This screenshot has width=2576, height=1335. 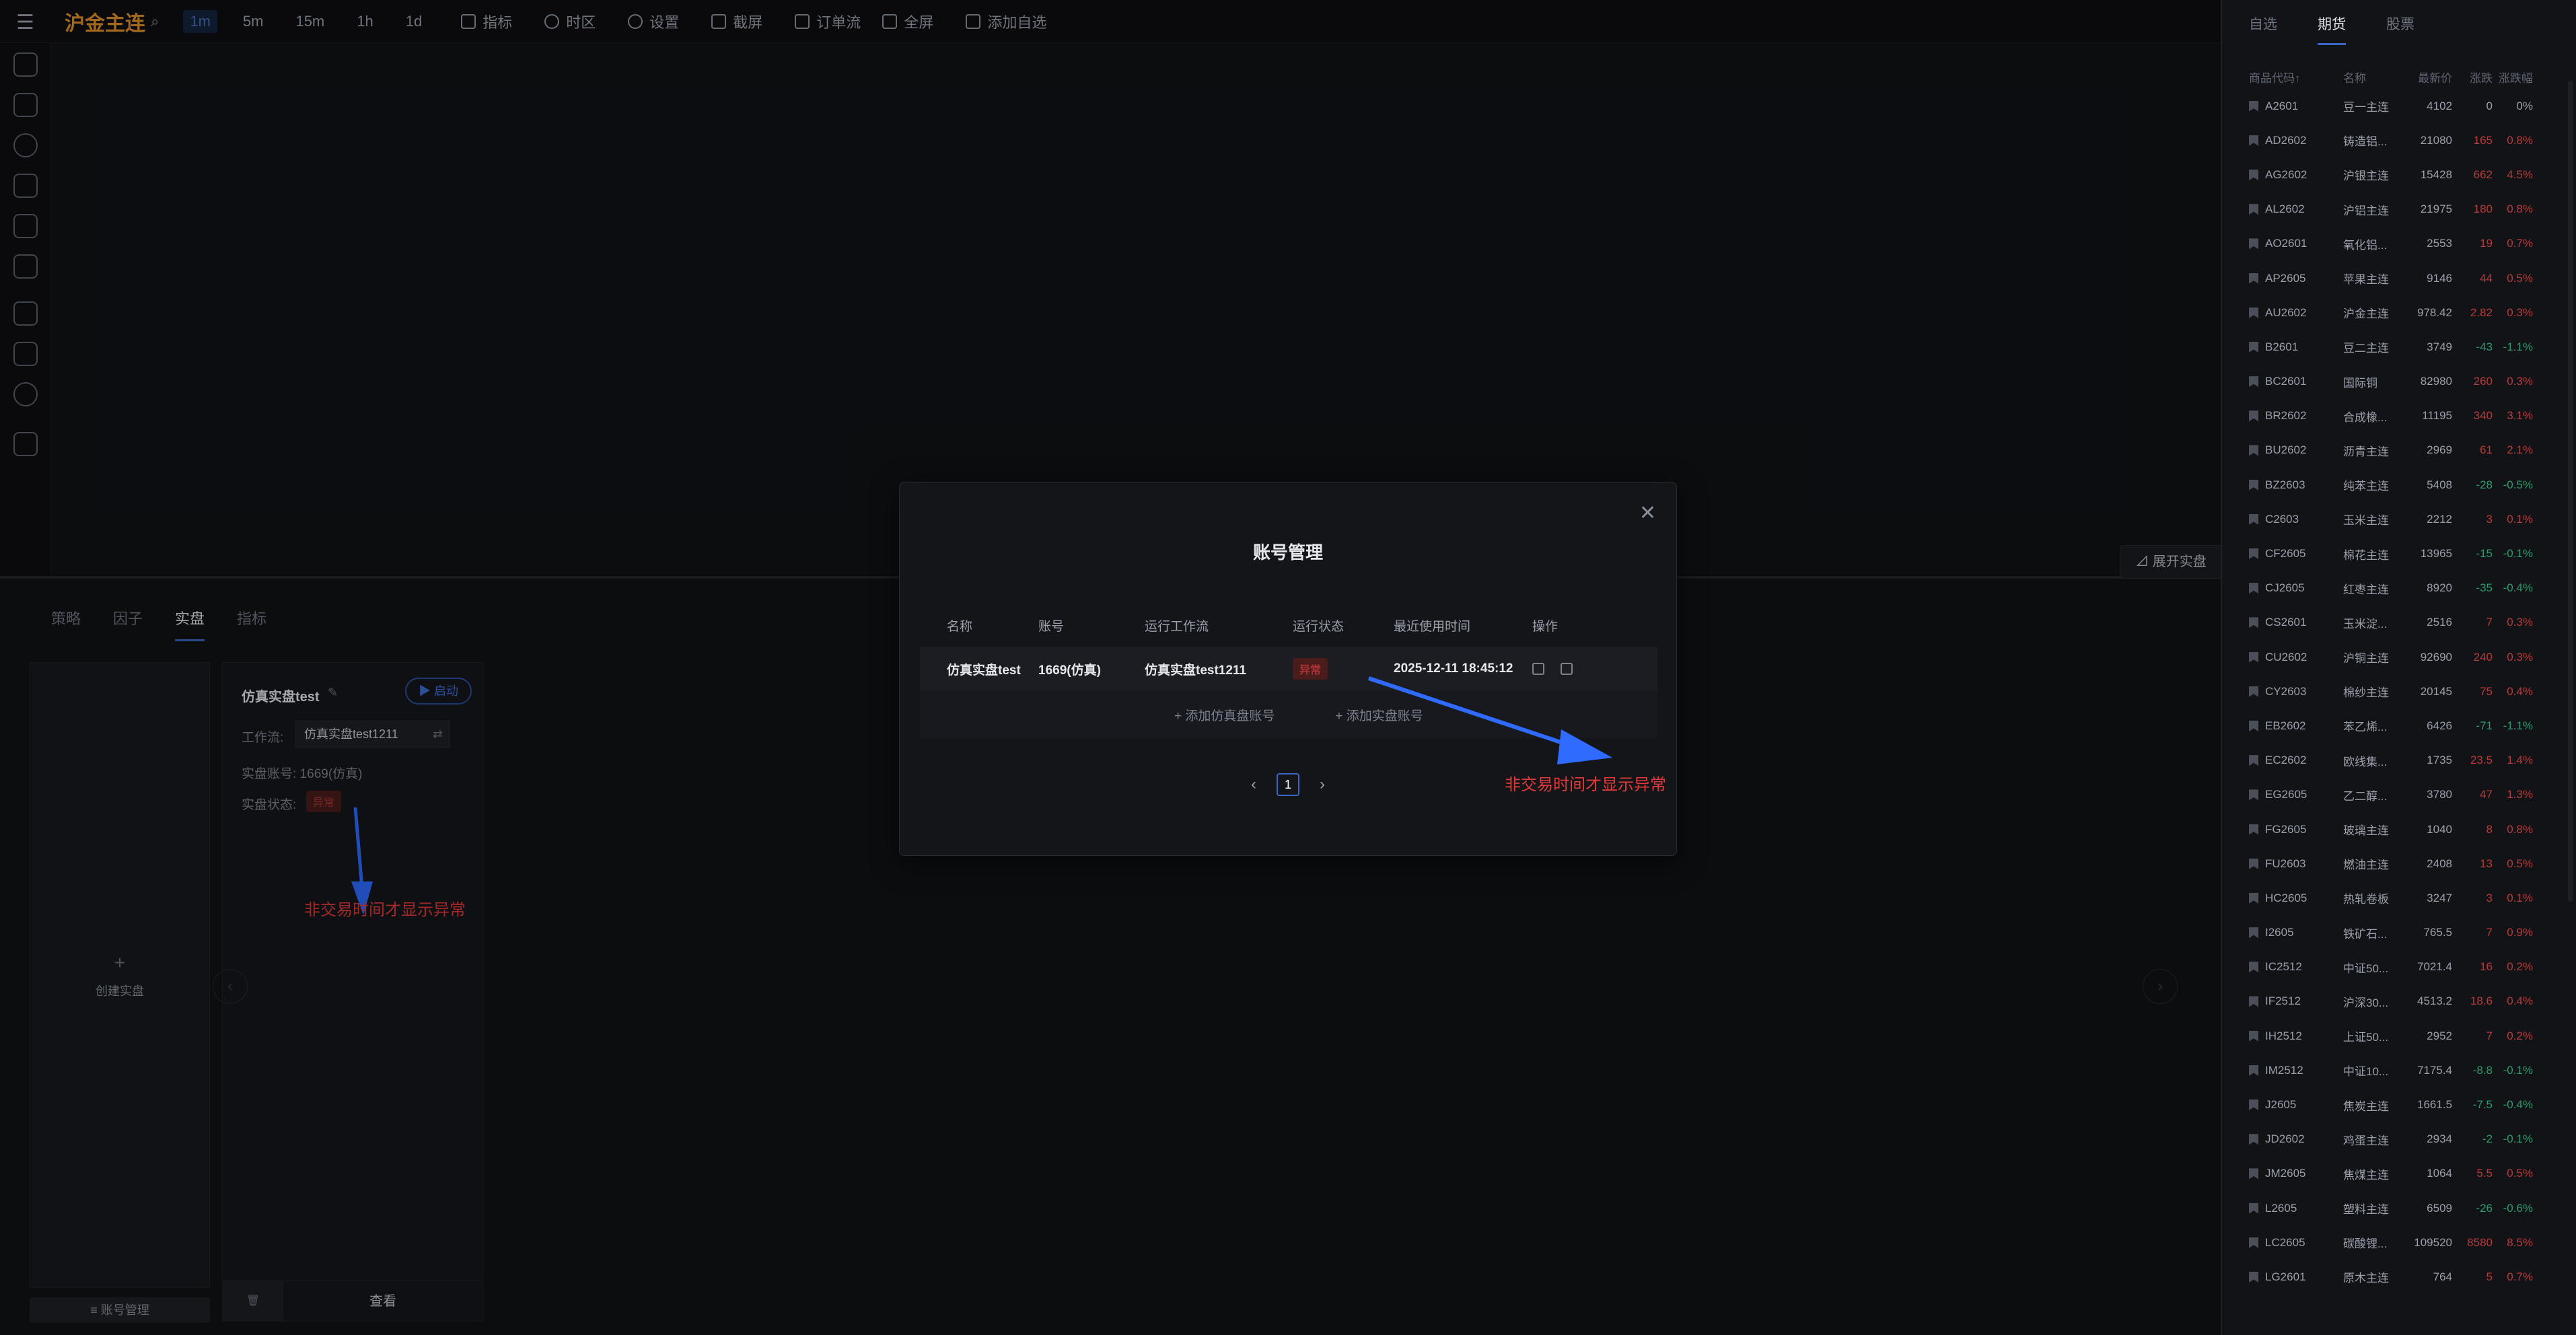 What do you see at coordinates (2407, 691) in the screenshot?
I see `list-item: CY2603 棉纱主连 20145 75 0.4%` at bounding box center [2407, 691].